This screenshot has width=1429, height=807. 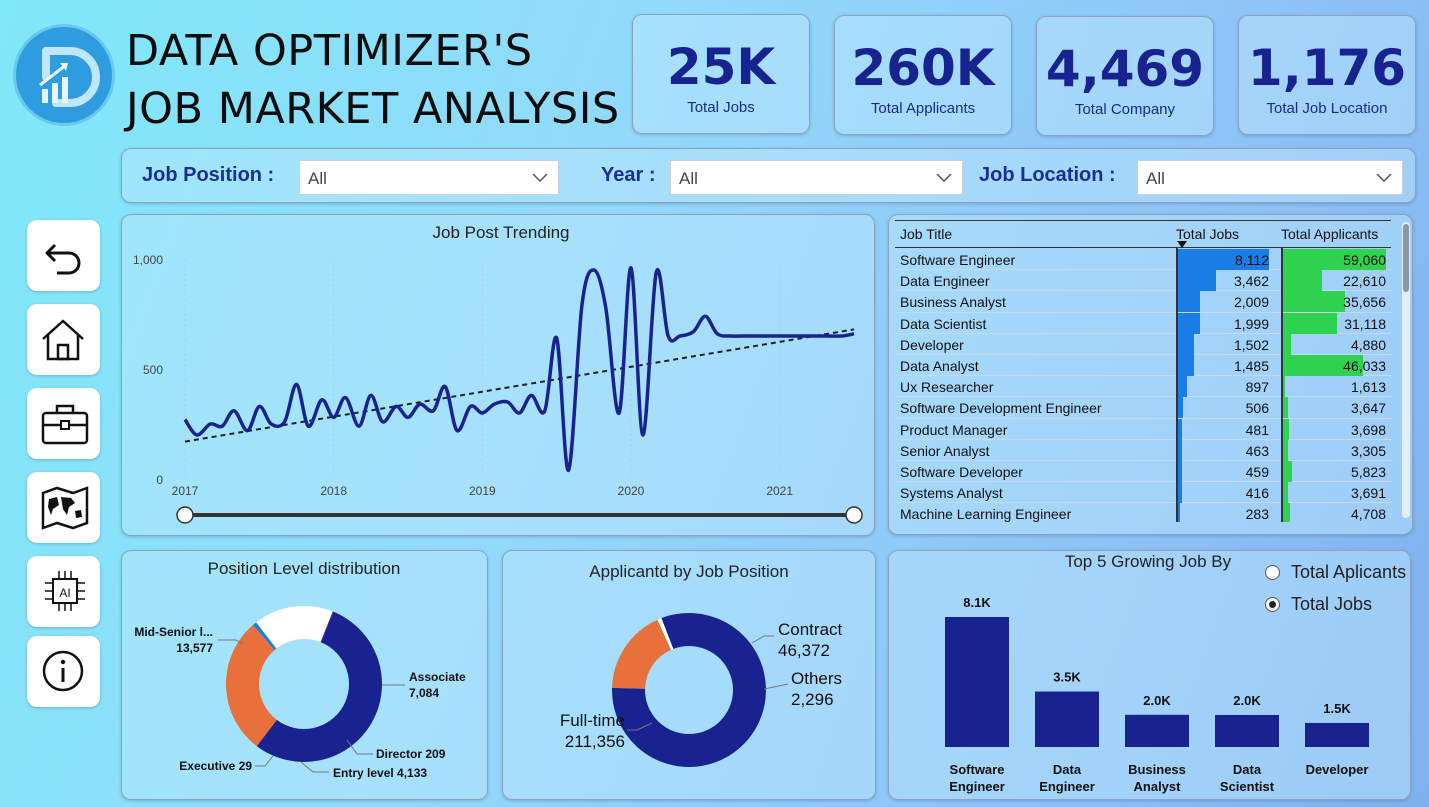 What do you see at coordinates (628, 175) in the screenshot?
I see `filter-label-year: Year :` at bounding box center [628, 175].